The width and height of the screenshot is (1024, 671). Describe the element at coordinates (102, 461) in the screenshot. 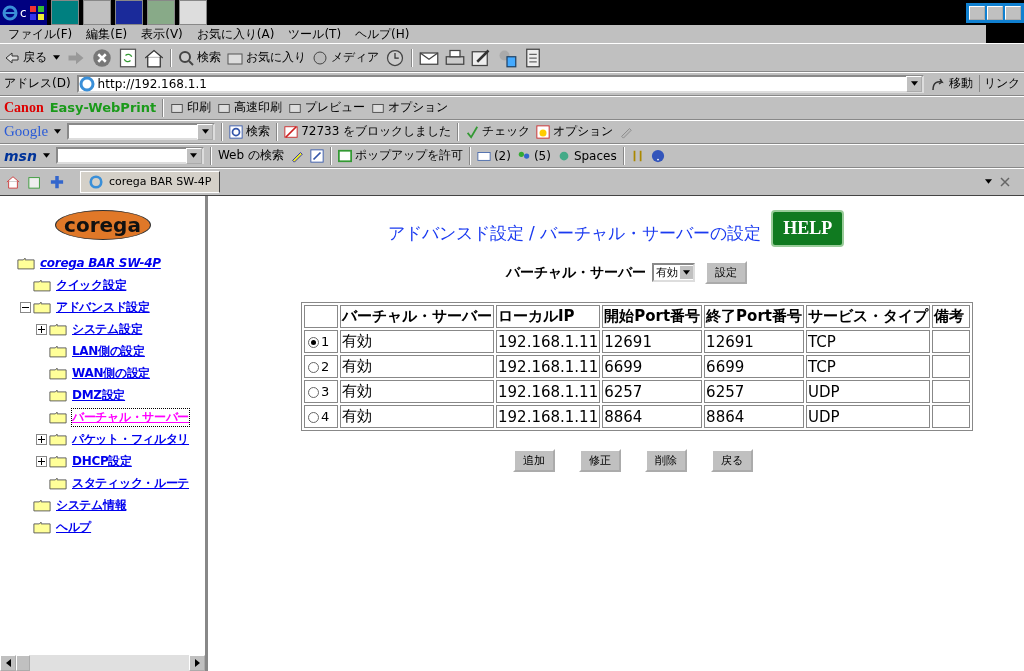

I see `tree-link: DHCP設定` at that location.